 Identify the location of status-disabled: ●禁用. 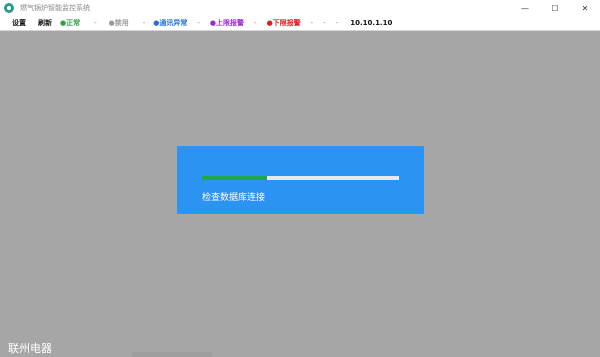
(118, 23).